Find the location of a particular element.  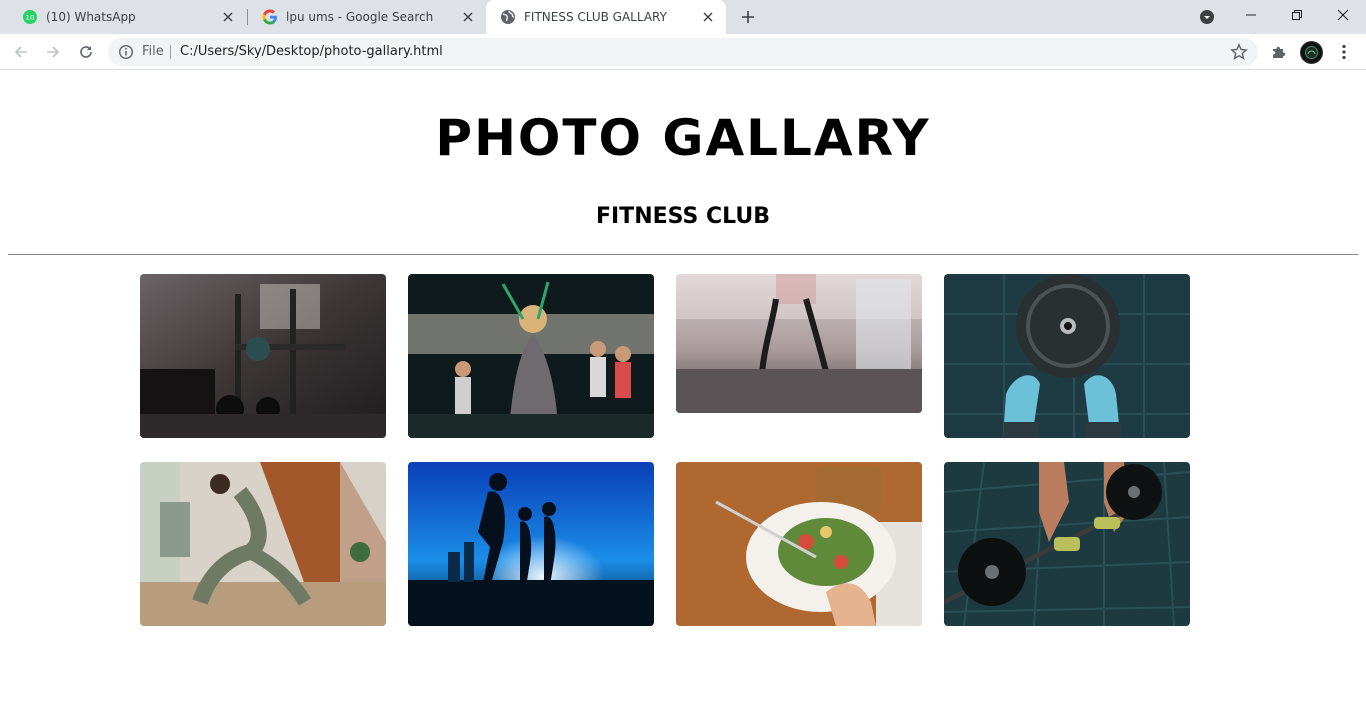

star-icon is located at coordinates (1239, 52).